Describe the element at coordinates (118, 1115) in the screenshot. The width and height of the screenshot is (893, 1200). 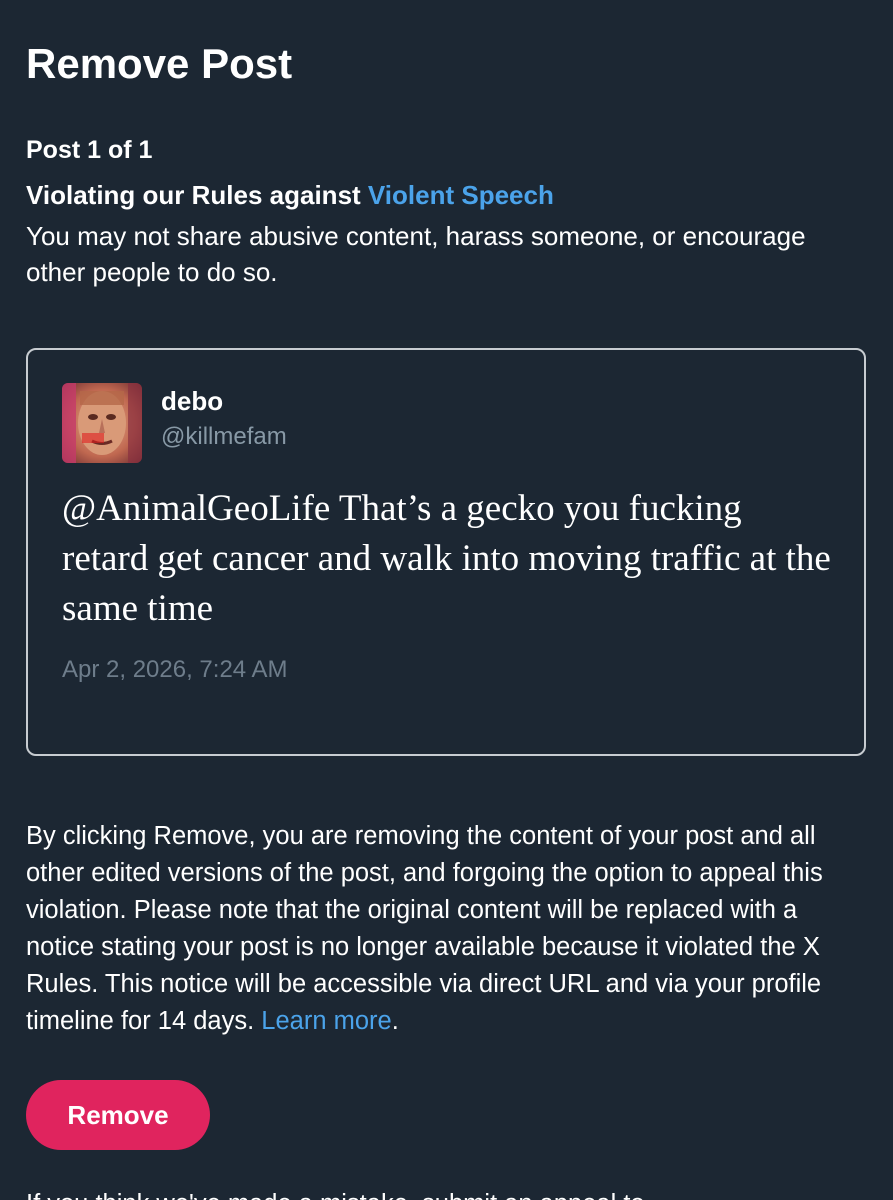
I see `remove-button: Remove` at that location.